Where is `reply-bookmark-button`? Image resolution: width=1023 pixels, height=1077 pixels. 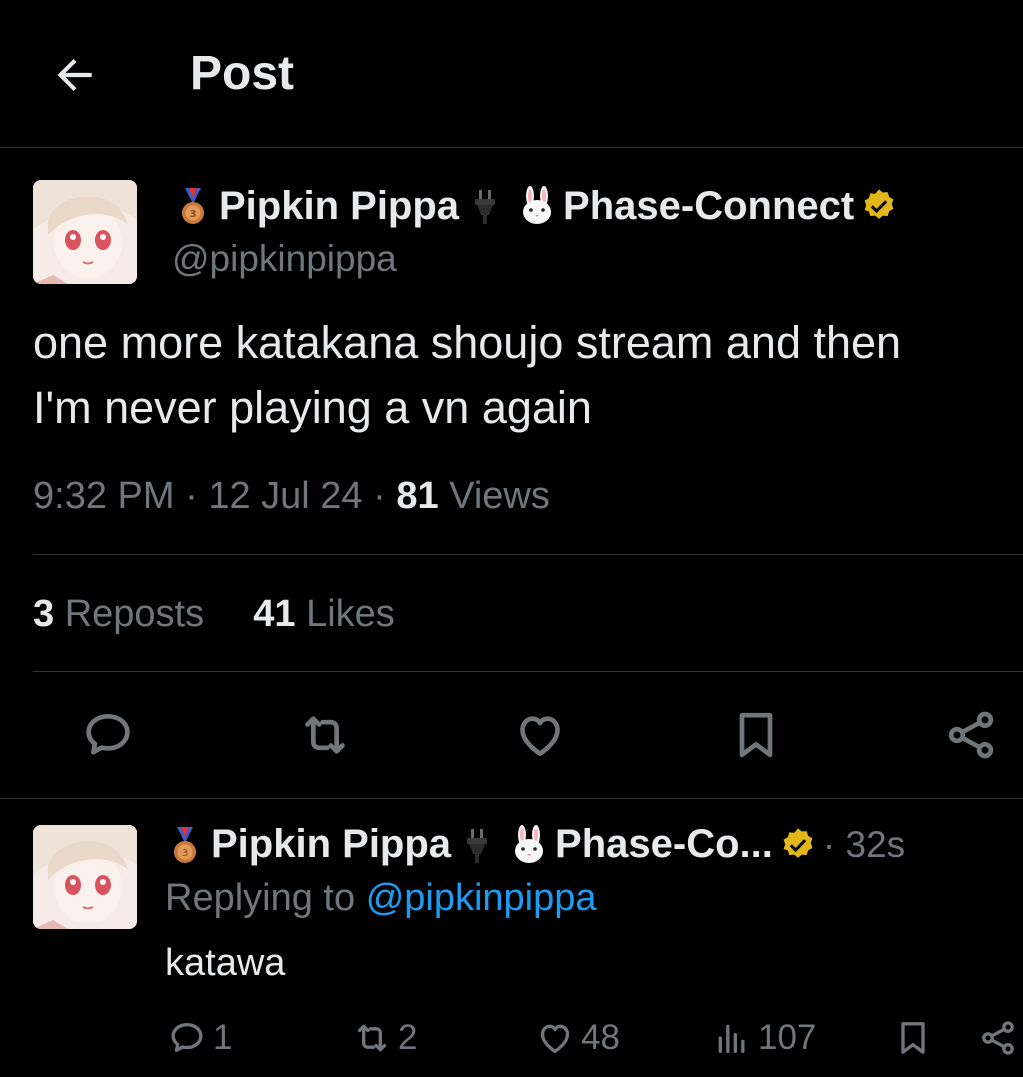 reply-bookmark-button is located at coordinates (913, 1038).